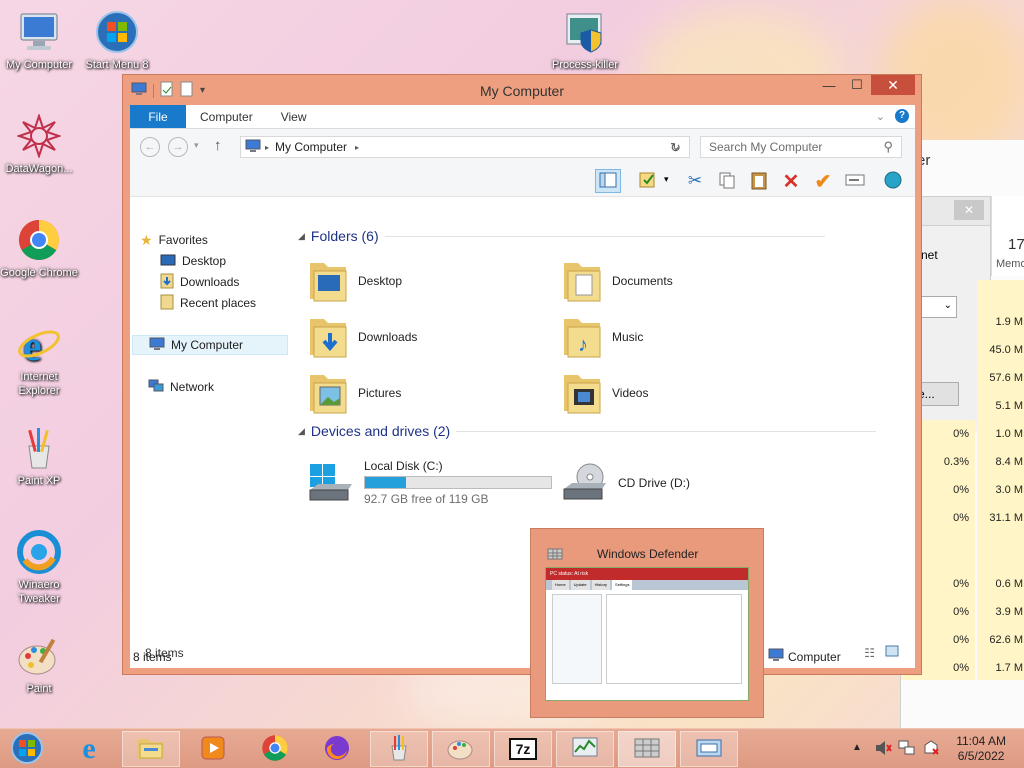 This screenshot has height=768, width=1024. What do you see at coordinates (433, 393) in the screenshot?
I see `folder-pictures: Pictures` at bounding box center [433, 393].